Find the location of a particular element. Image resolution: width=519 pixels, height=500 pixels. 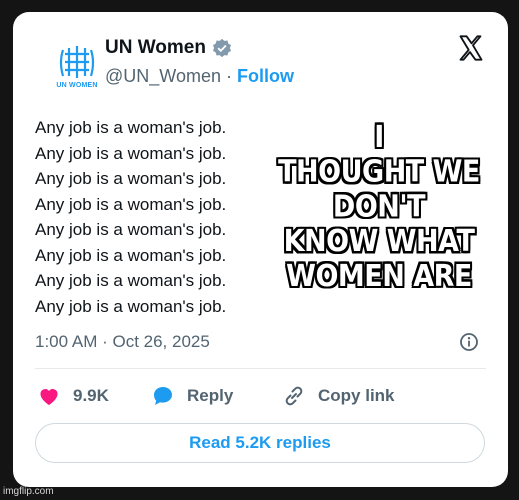

like-button: 9.9K is located at coordinates (73, 396).